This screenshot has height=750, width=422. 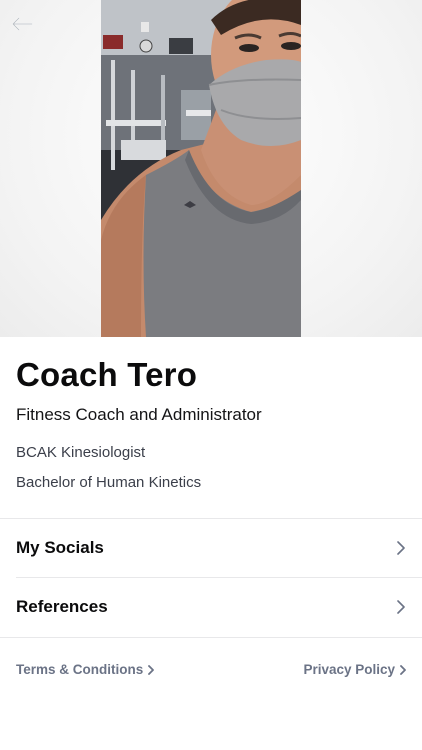 I want to click on terms-conditions-label: Terms & Conditions, so click(x=80, y=669).